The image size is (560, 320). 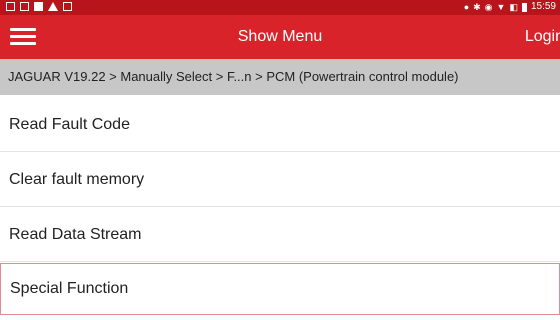 I want to click on notification-icons, so click(x=39, y=6).